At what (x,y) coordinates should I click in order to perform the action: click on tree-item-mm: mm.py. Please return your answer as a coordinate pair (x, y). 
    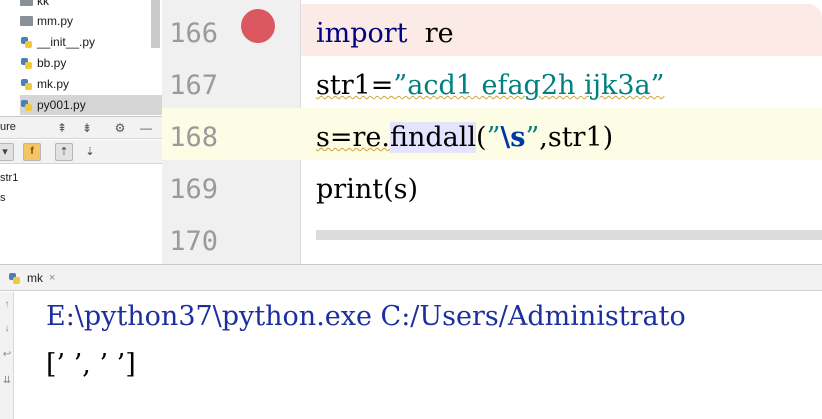
    Looking at the image, I should click on (46, 21).